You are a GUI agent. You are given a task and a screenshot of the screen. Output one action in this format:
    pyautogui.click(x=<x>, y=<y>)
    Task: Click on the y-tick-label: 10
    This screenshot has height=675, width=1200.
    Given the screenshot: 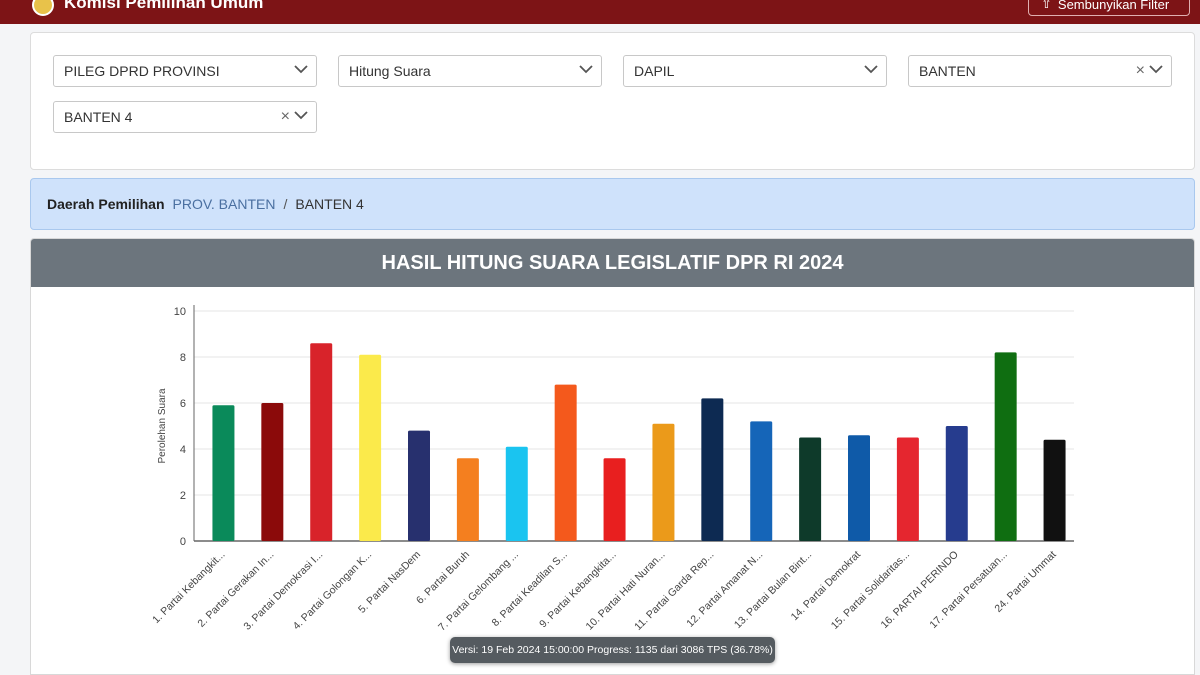 What is the action you would take?
    pyautogui.click(x=180, y=312)
    